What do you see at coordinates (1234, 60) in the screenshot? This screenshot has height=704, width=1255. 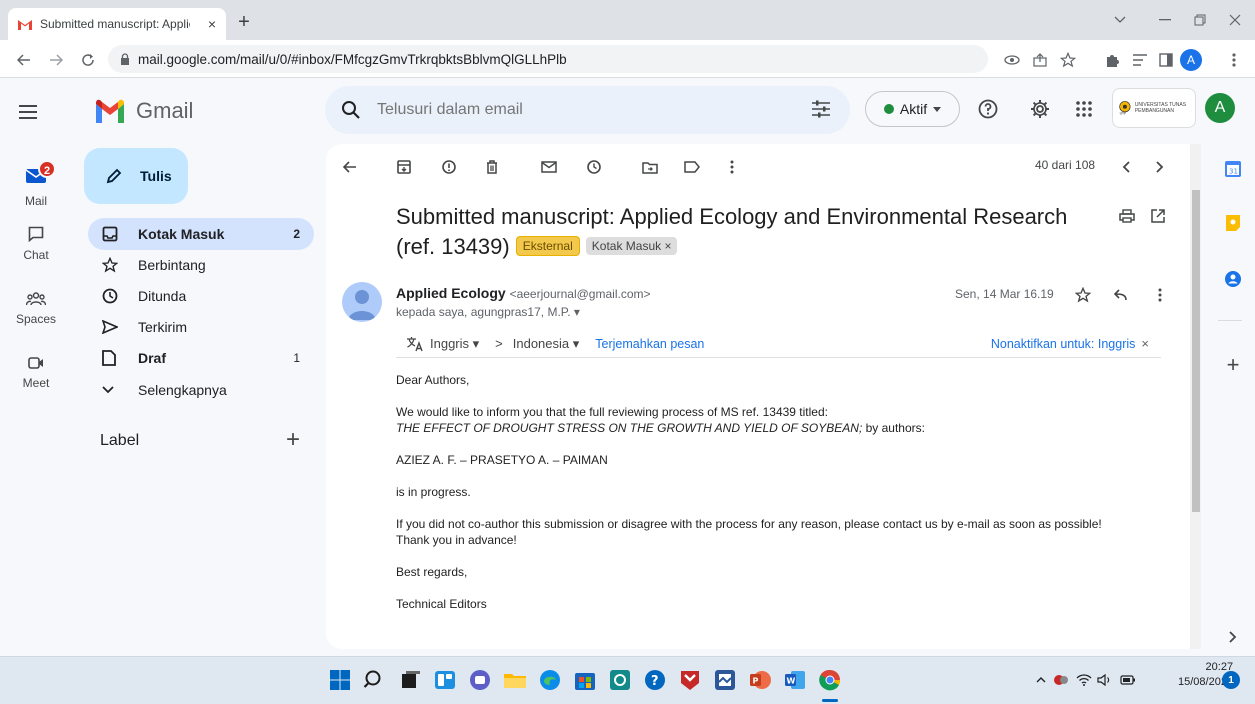 I see `chrome-menu-icon` at bounding box center [1234, 60].